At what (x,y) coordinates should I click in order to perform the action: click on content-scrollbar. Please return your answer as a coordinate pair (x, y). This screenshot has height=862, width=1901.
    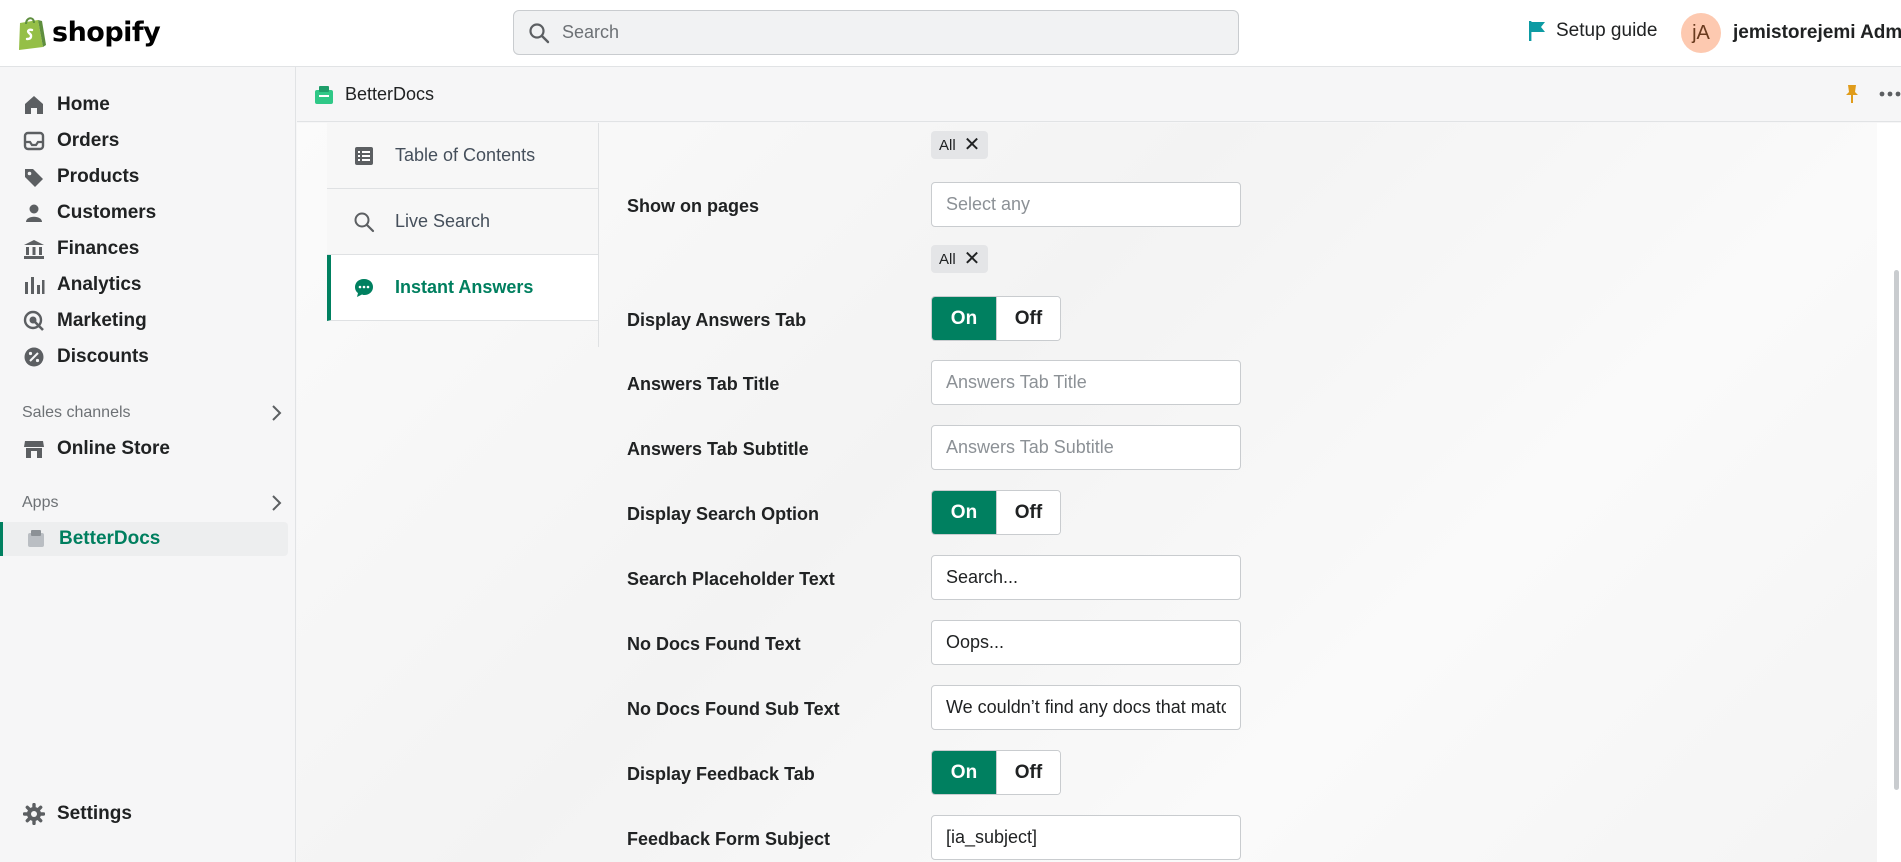
    Looking at the image, I should click on (1896, 530).